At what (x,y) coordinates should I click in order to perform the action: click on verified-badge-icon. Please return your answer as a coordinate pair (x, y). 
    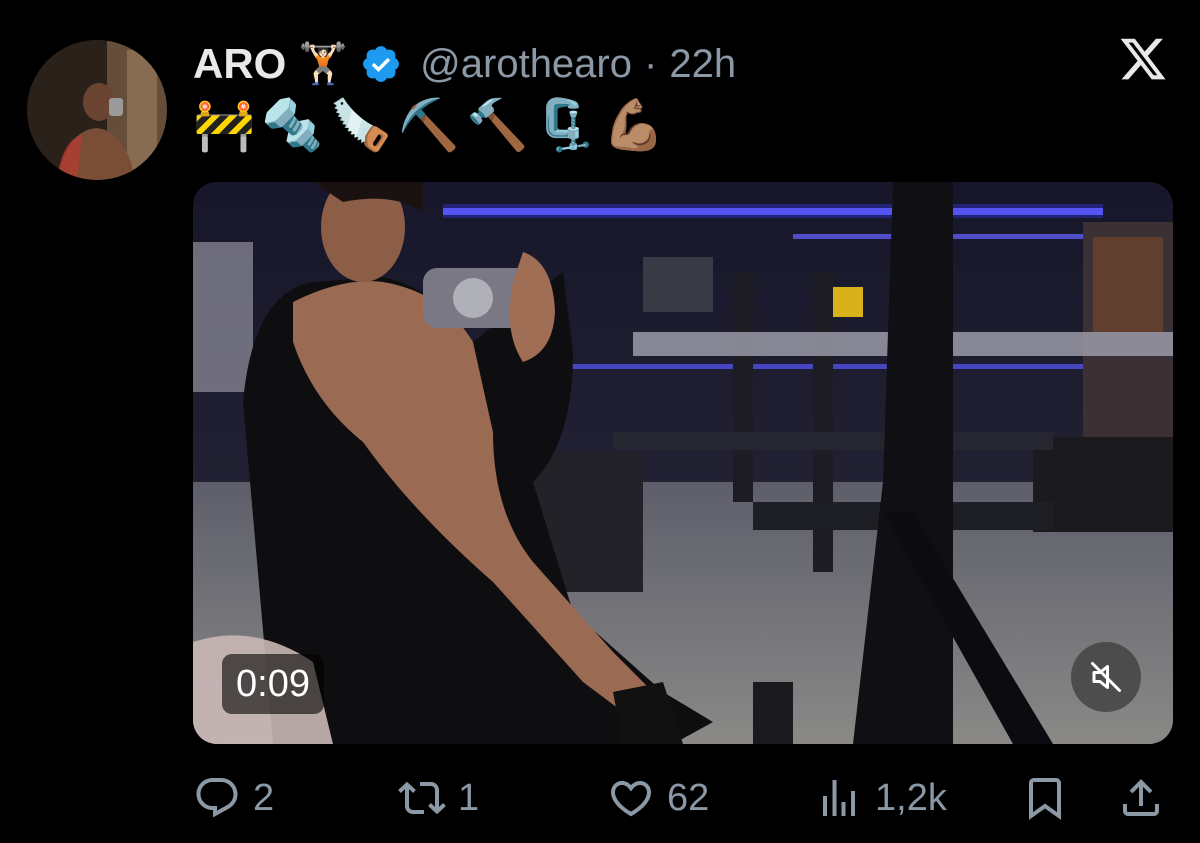
    Looking at the image, I should click on (381, 64).